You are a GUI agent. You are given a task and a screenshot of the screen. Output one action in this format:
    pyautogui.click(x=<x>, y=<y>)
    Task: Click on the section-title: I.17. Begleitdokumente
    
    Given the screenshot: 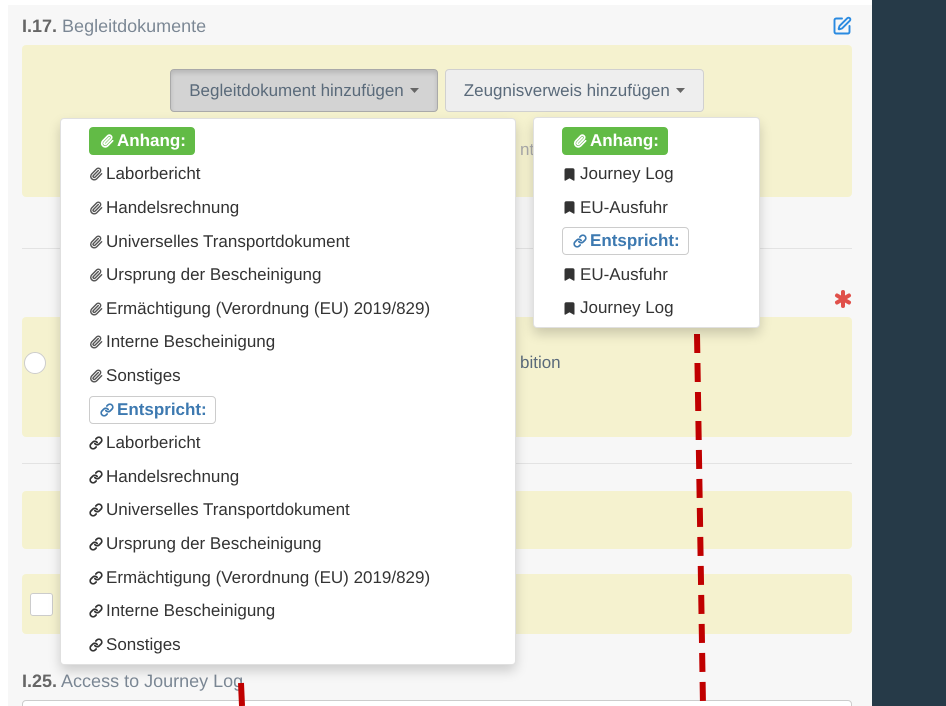 What is the action you would take?
    pyautogui.click(x=114, y=26)
    